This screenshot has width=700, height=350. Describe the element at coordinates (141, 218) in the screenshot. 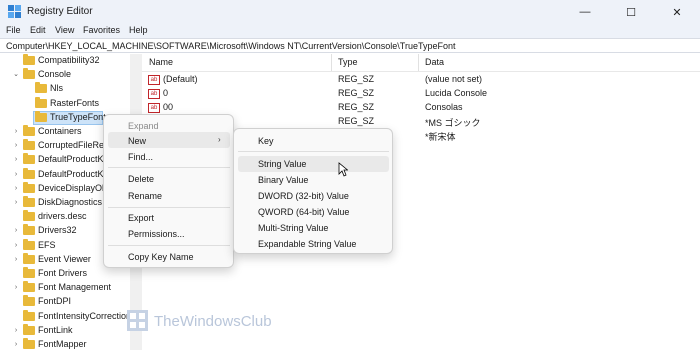

I see `menu-export: Export` at that location.